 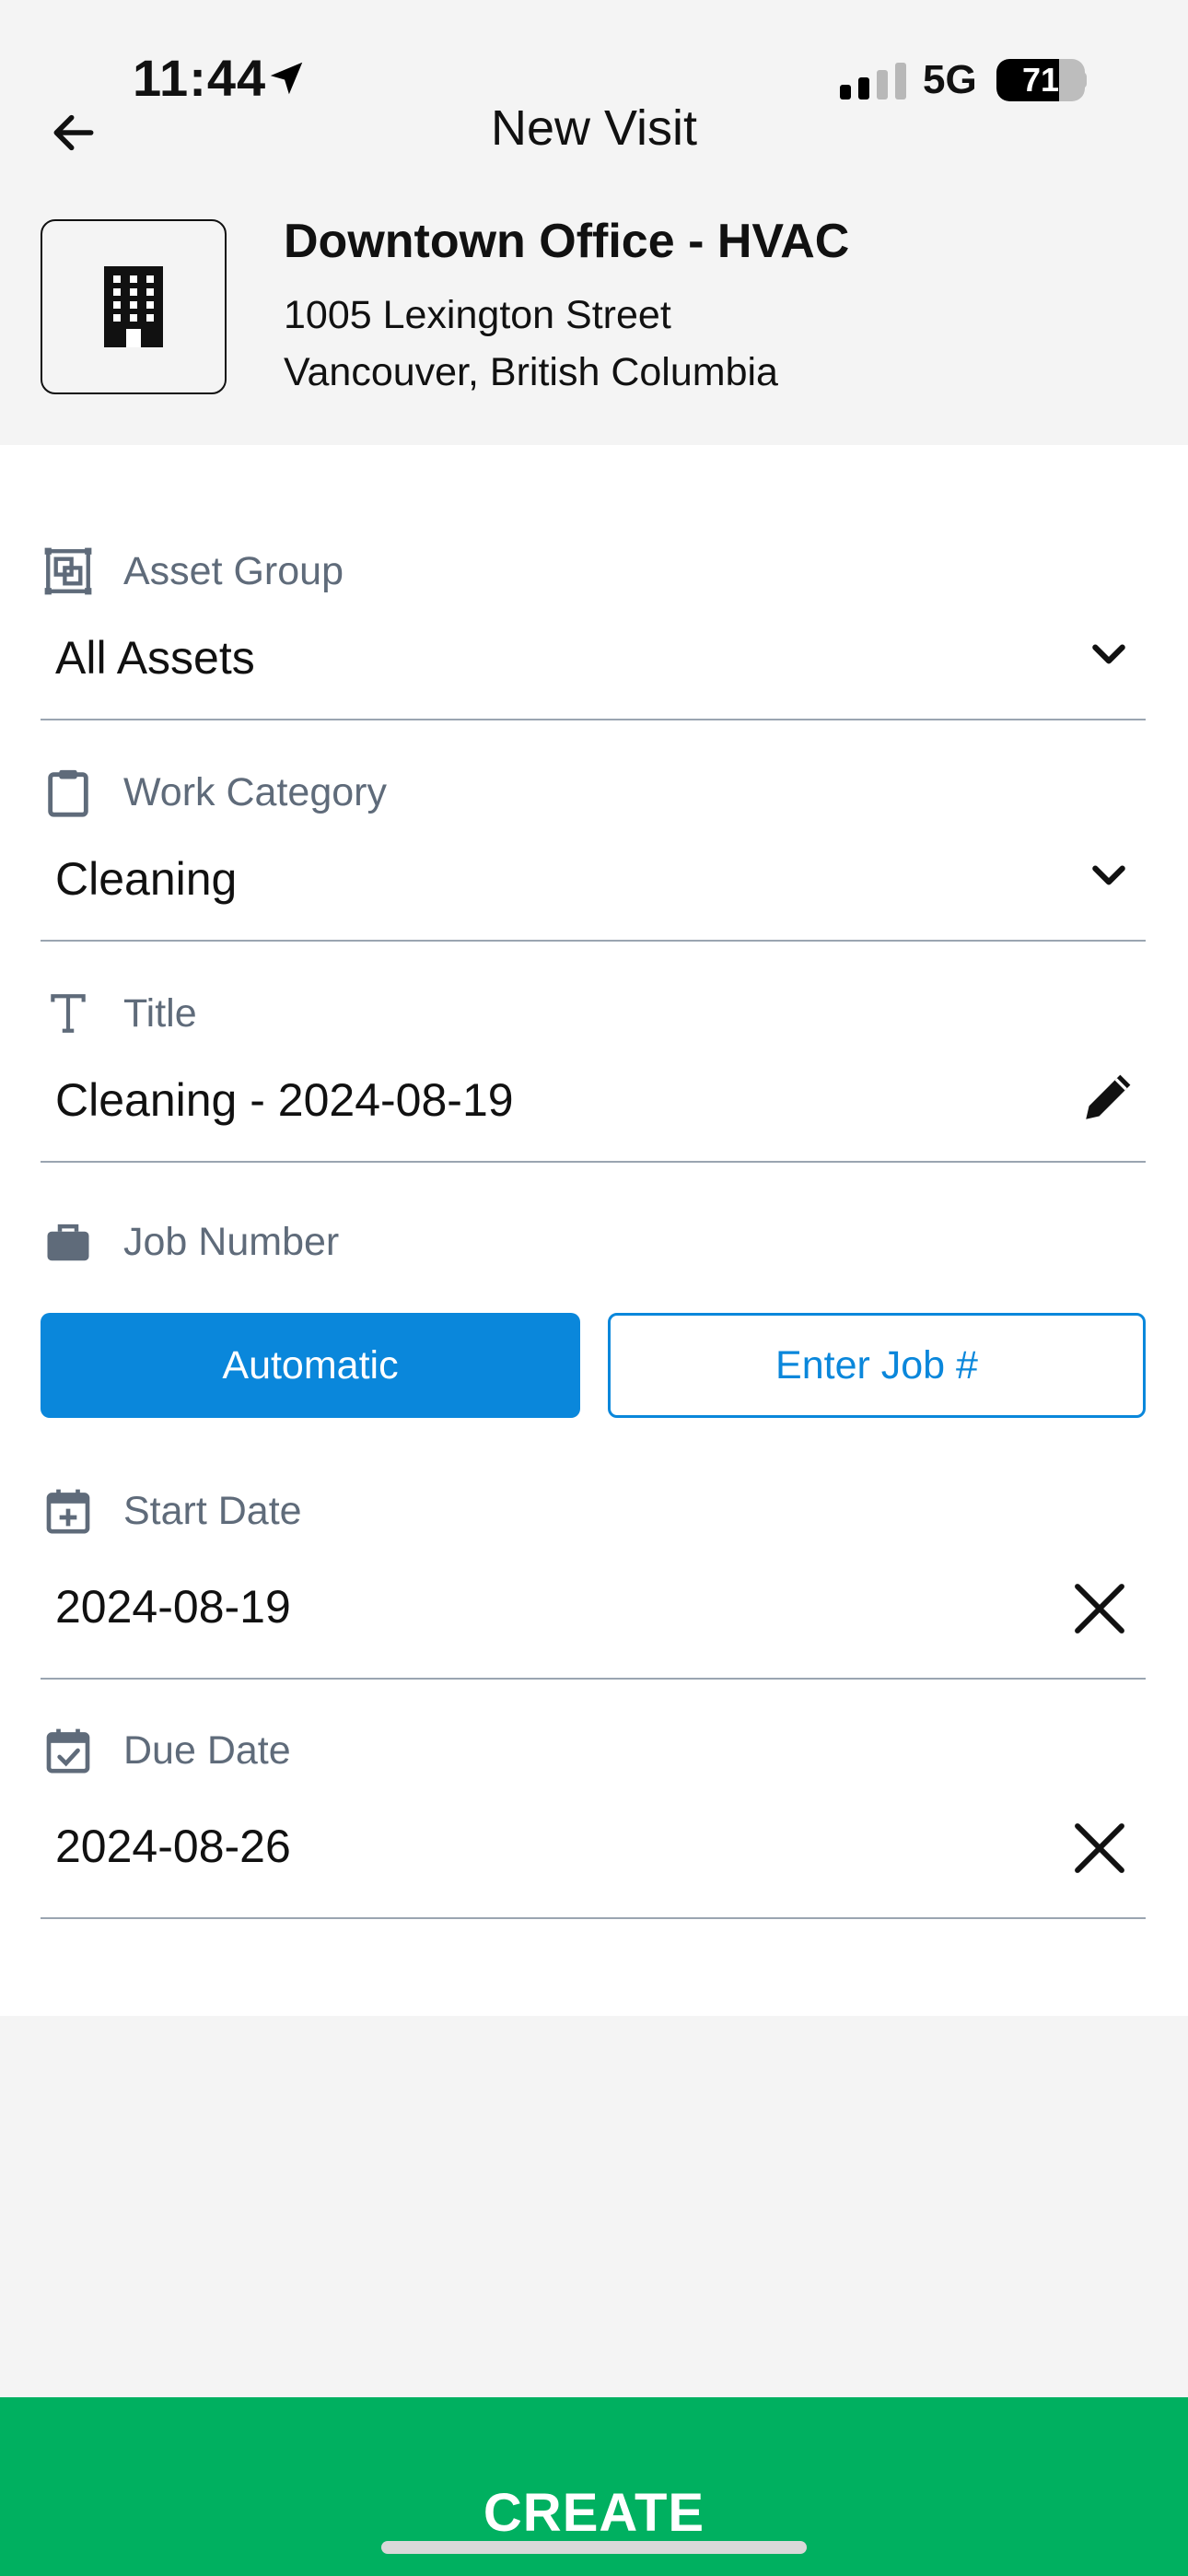 I want to click on briefcase-icon, so click(x=68, y=1242).